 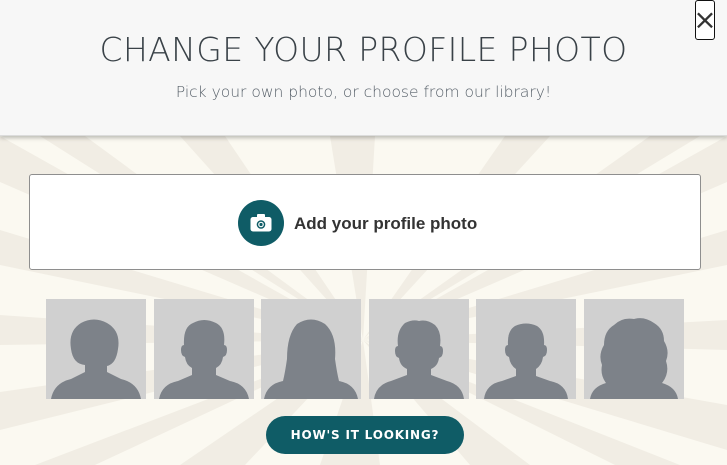 What do you see at coordinates (633, 358) in the screenshot?
I see `female-curly-hair-avatar-icon` at bounding box center [633, 358].